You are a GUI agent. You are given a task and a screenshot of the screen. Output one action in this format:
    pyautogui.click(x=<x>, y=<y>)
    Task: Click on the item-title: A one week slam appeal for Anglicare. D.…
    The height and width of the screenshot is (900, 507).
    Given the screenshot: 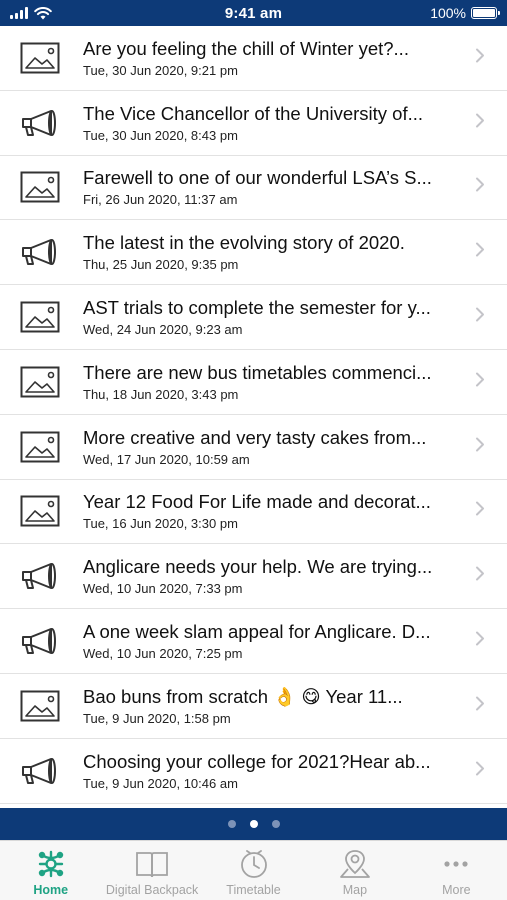 What is the action you would take?
    pyautogui.click(x=257, y=632)
    